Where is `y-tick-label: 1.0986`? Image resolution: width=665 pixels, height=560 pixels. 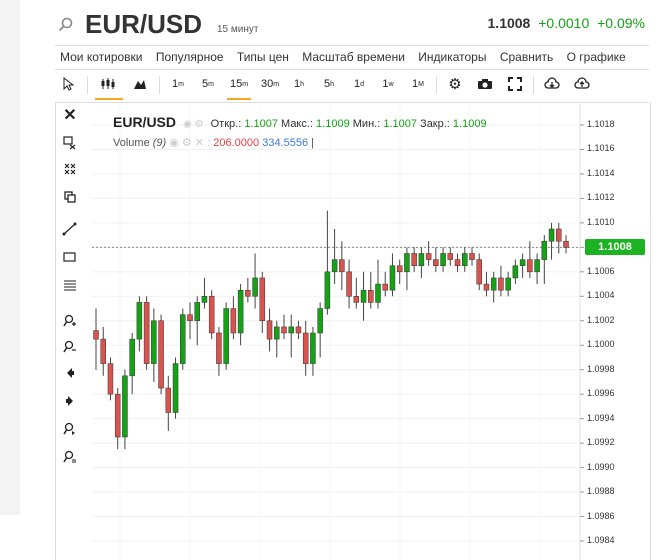 y-tick-label: 1.0986 is located at coordinates (601, 515).